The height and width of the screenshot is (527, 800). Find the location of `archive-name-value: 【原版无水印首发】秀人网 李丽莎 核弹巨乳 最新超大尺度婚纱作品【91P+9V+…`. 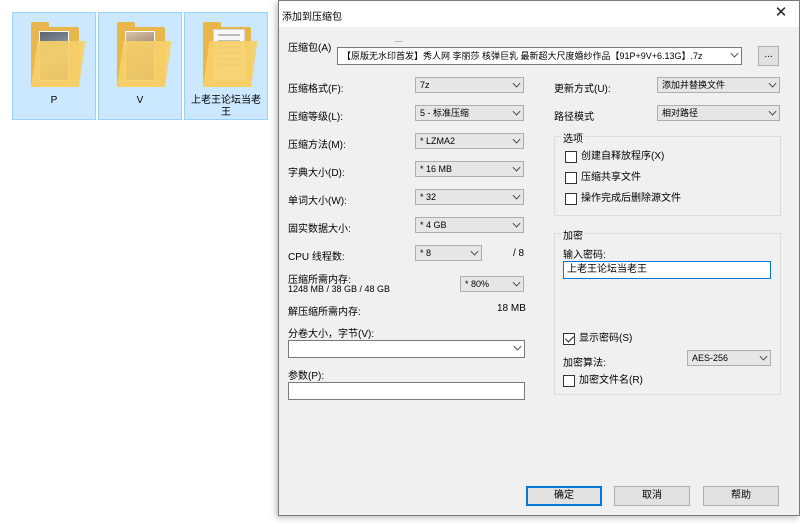

archive-name-value: 【原版无水印首发】秀人网 李丽莎 核弹巨乳 最新超大尺度婚纱作品【91P+9V+… is located at coordinates (522, 56).